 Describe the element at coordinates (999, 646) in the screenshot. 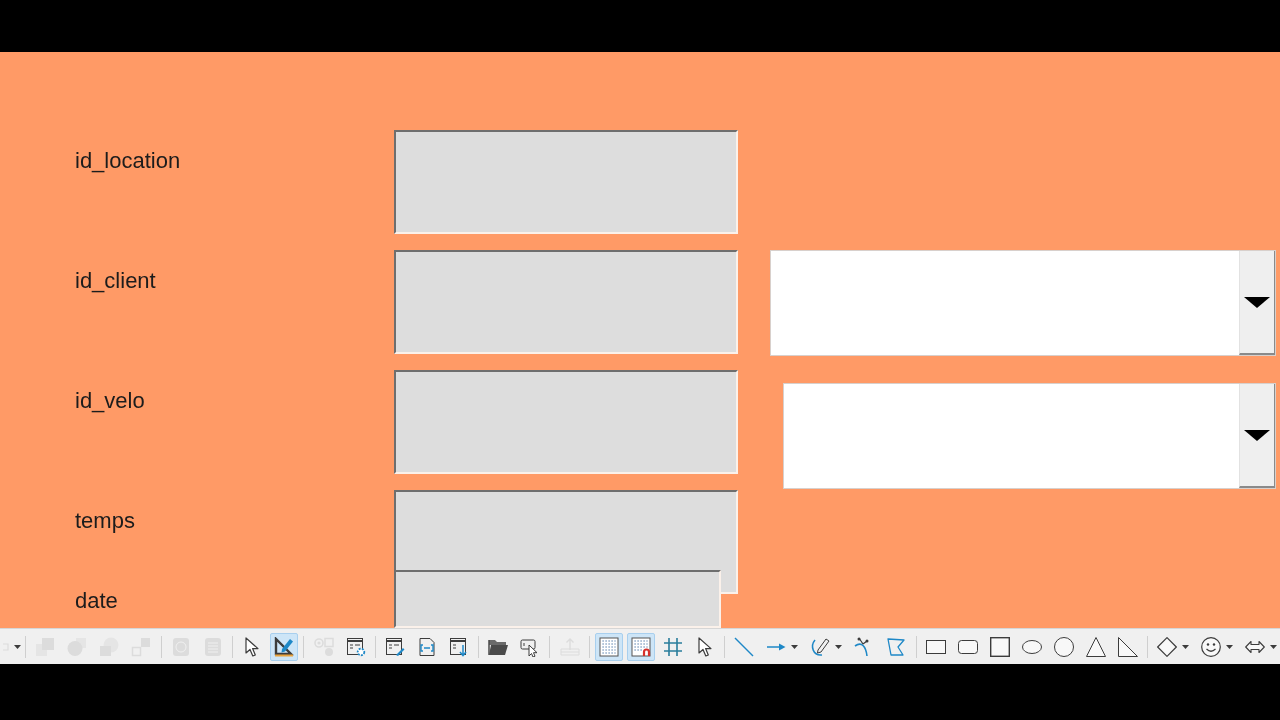

I see `square-icon` at that location.